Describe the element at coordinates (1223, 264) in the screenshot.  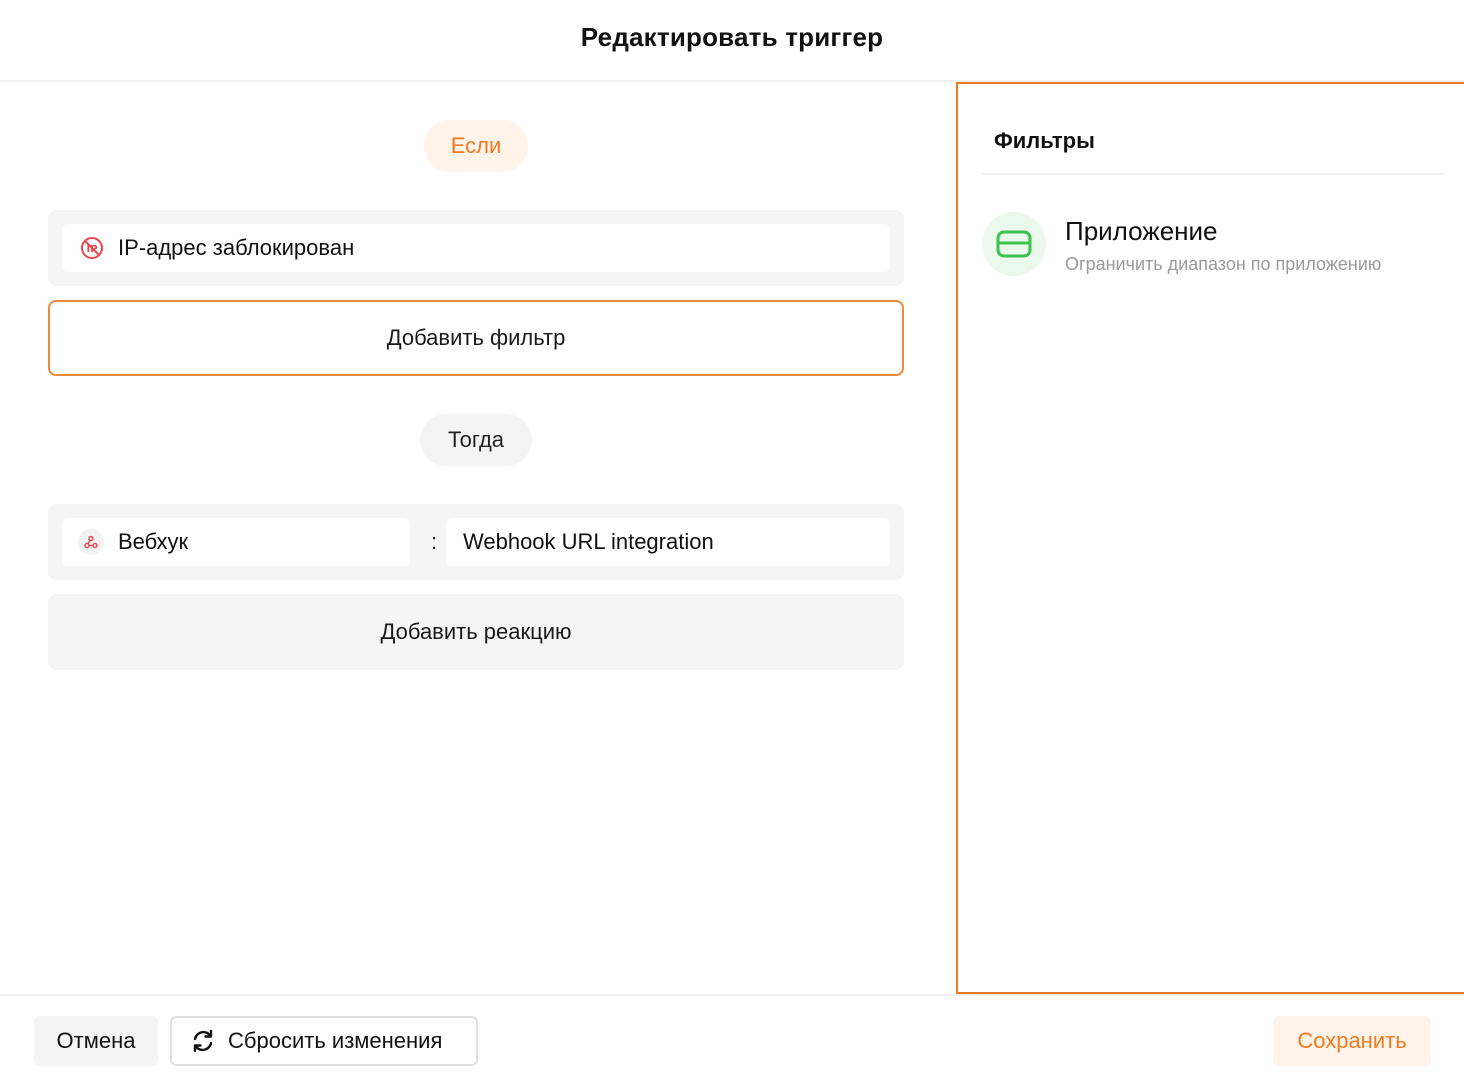
I see `filter-item-description: Ограничить диапазон по приложению` at that location.